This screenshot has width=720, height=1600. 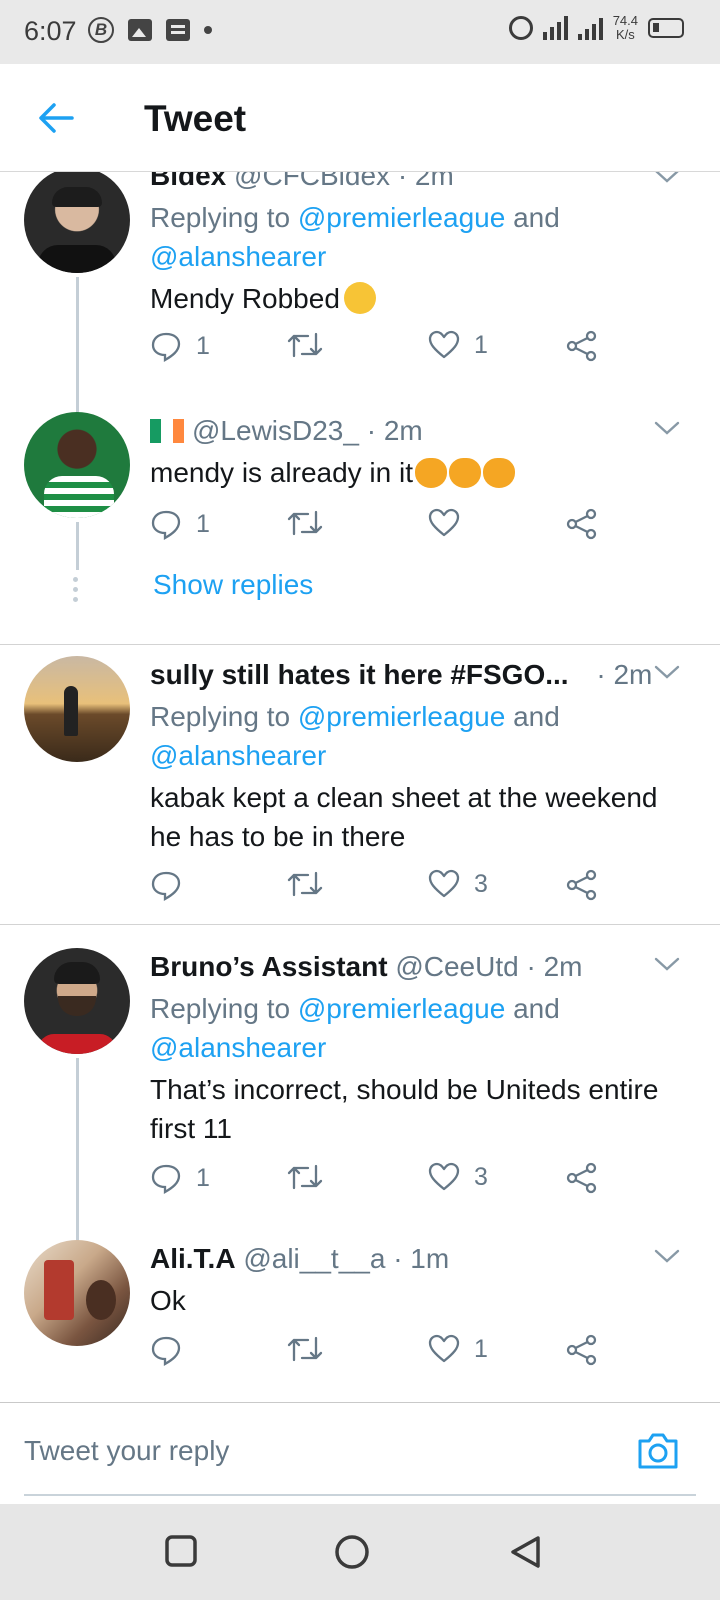 What do you see at coordinates (126, 1451) in the screenshot?
I see `reply-input: Tweet your reply` at bounding box center [126, 1451].